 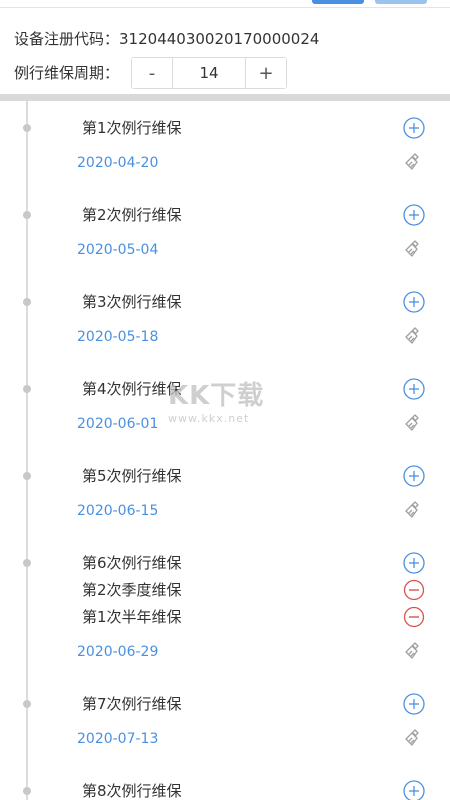 I want to click on task-label: 第7次例行维保, so click(x=132, y=704).